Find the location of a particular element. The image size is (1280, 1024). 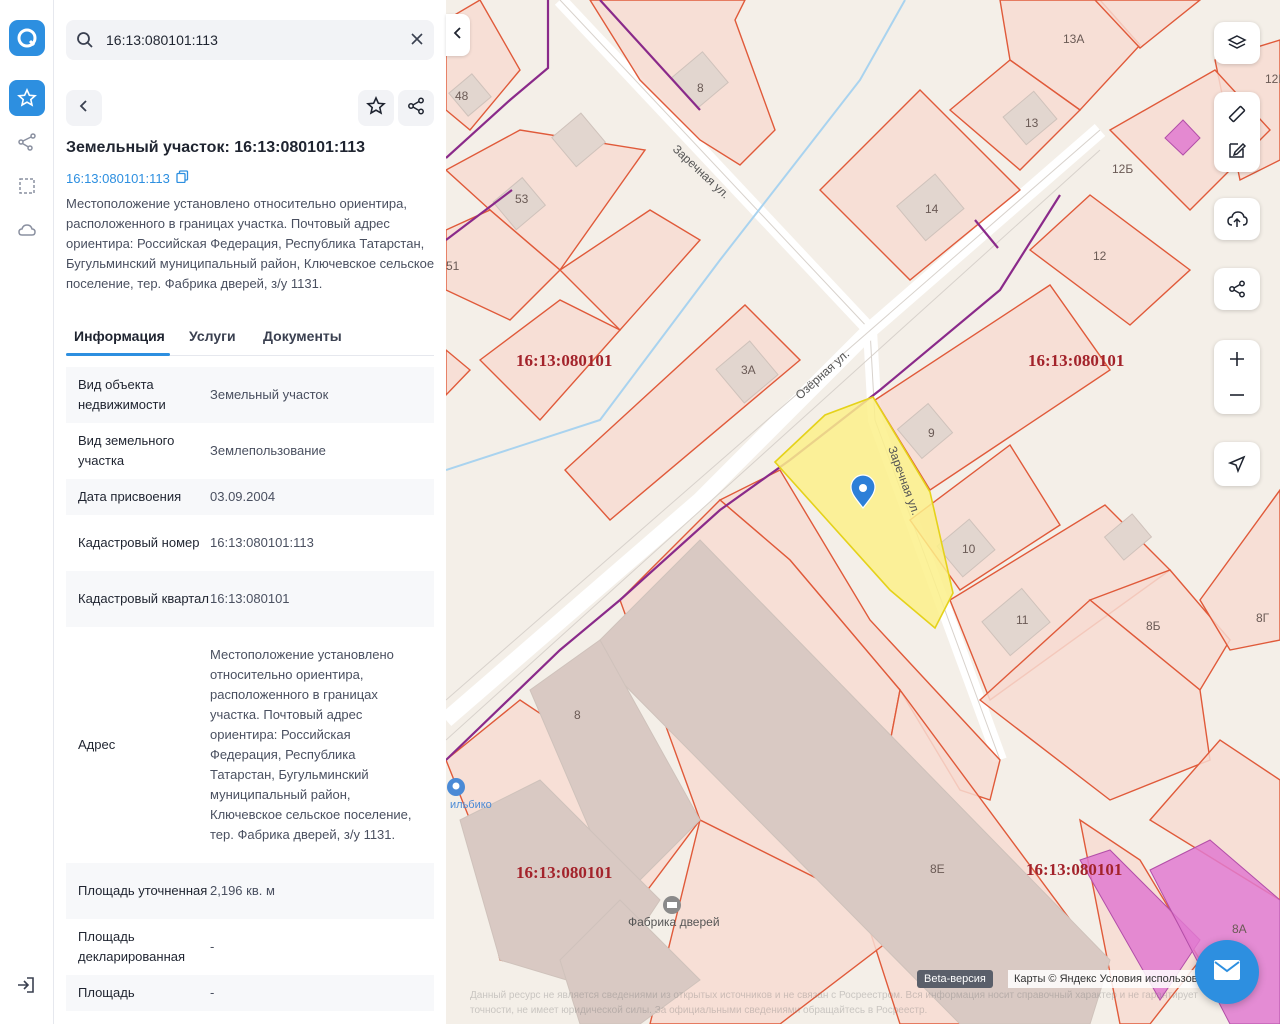

house-number: 9 is located at coordinates (931, 433).